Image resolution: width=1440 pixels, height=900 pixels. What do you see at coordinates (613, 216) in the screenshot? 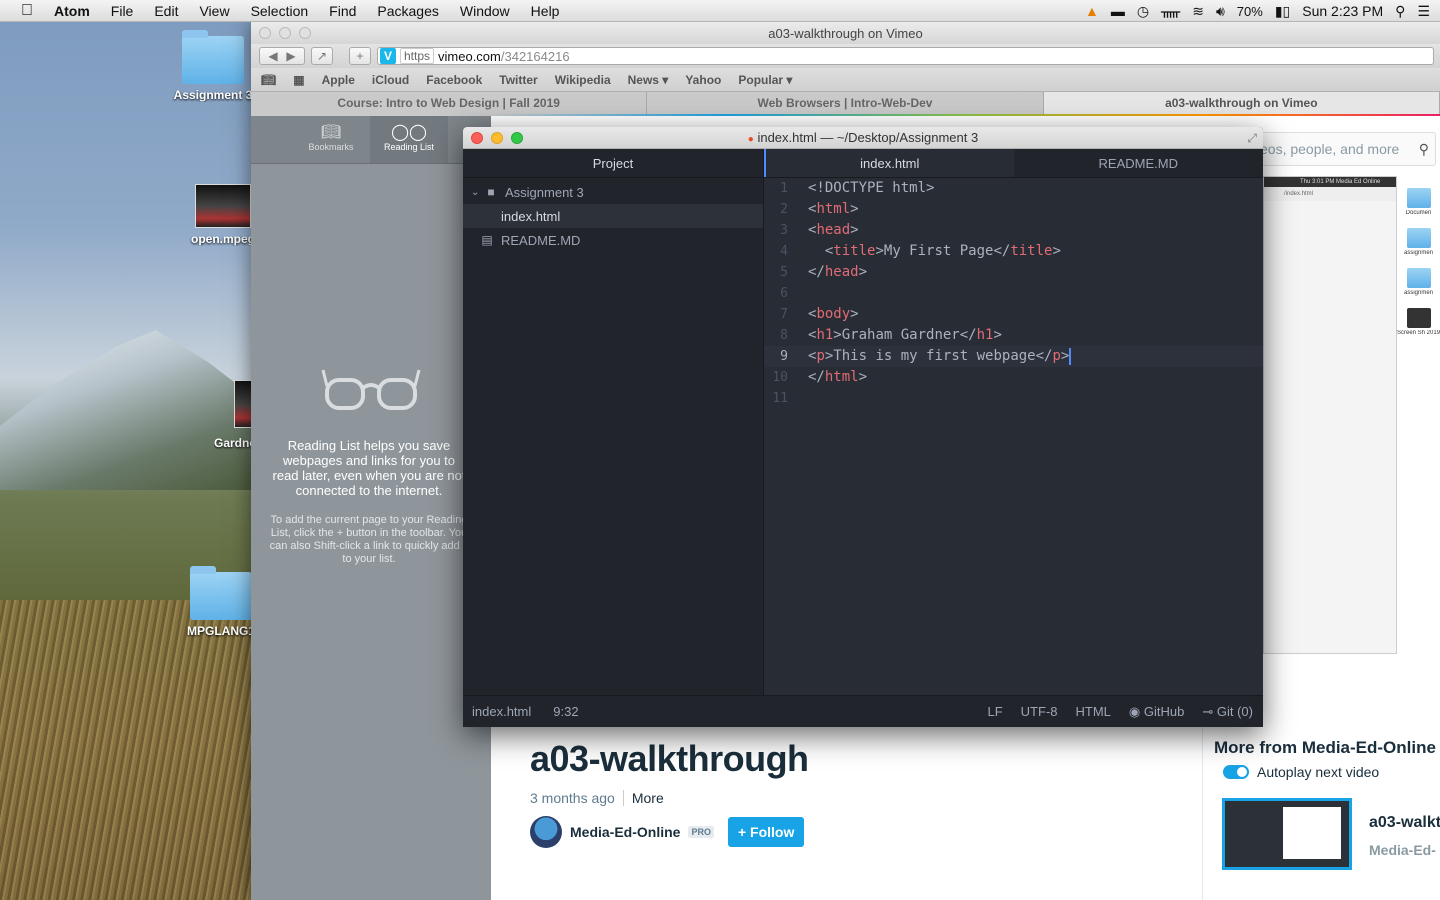
I see `tree-file-index-html: index.html` at bounding box center [613, 216].